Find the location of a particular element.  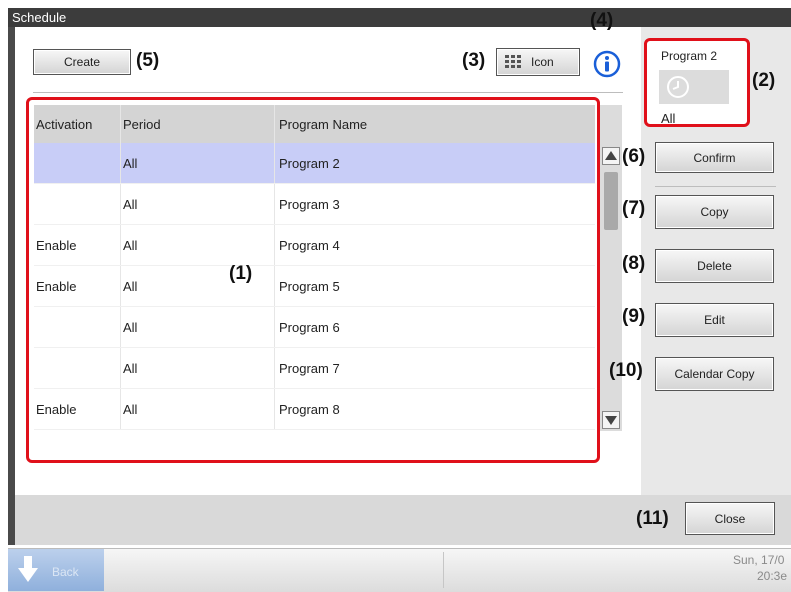

copy-button: Copy is located at coordinates (714, 212).